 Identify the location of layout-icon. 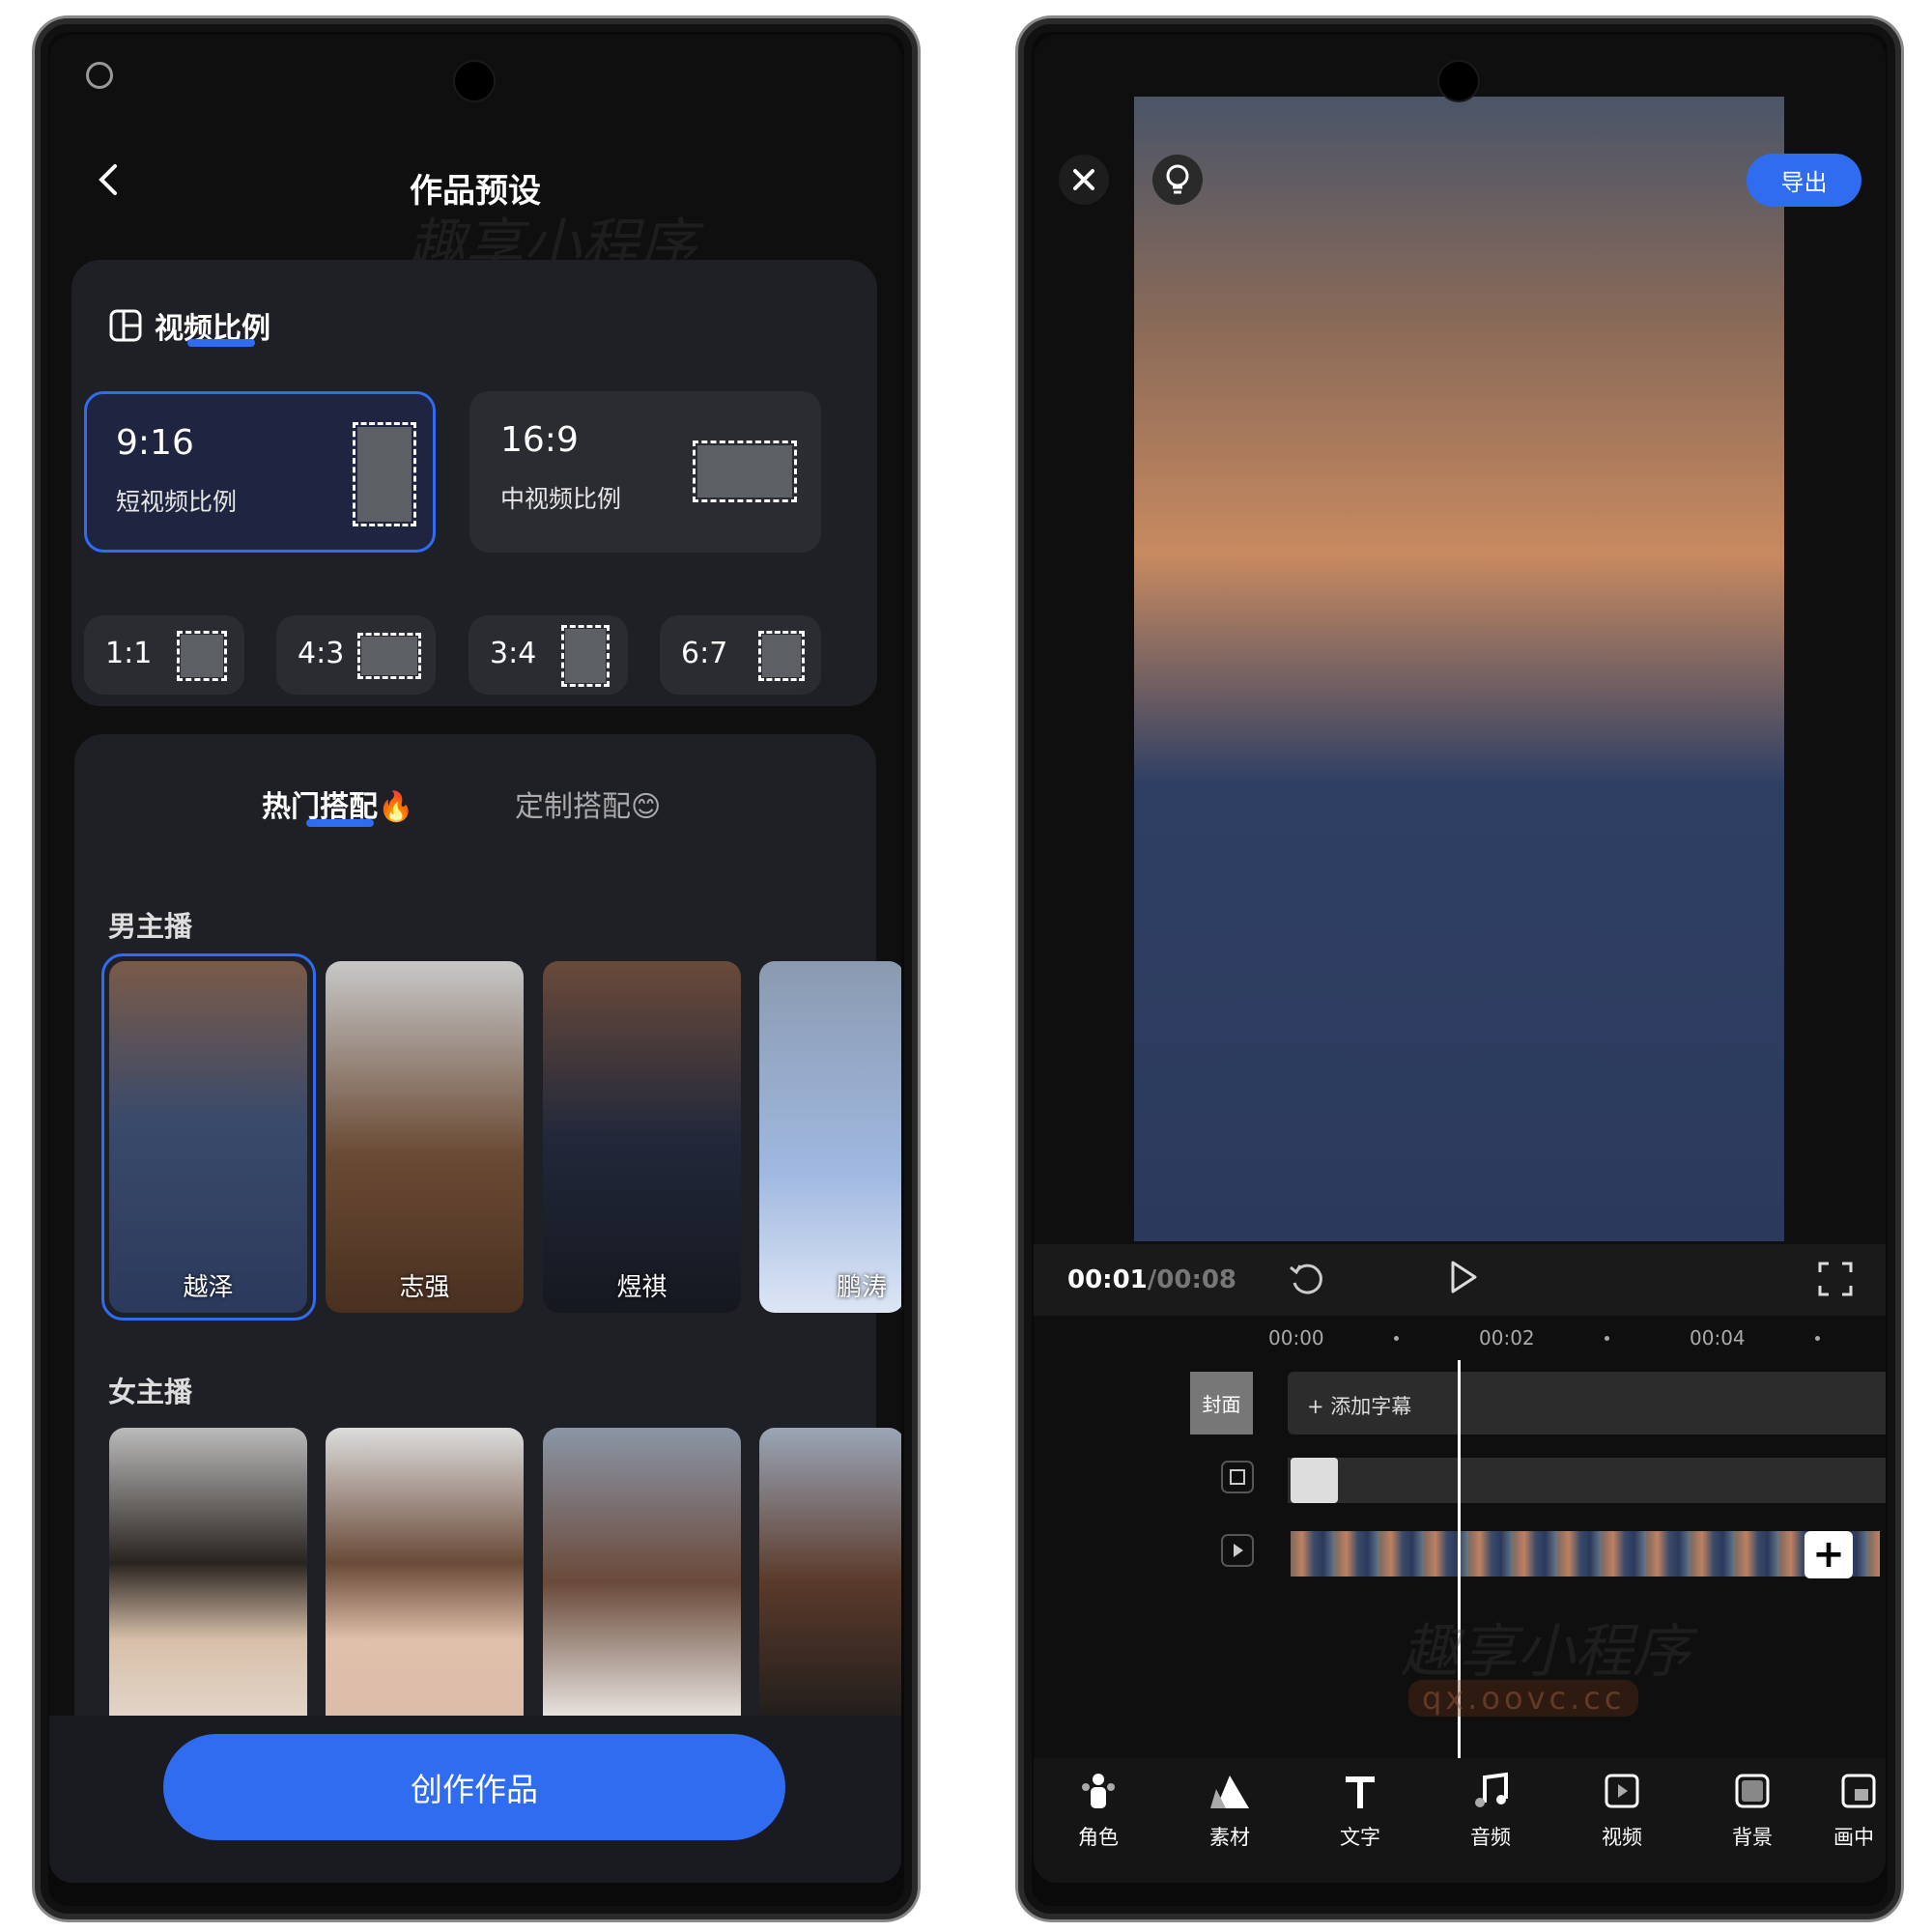
(125, 325).